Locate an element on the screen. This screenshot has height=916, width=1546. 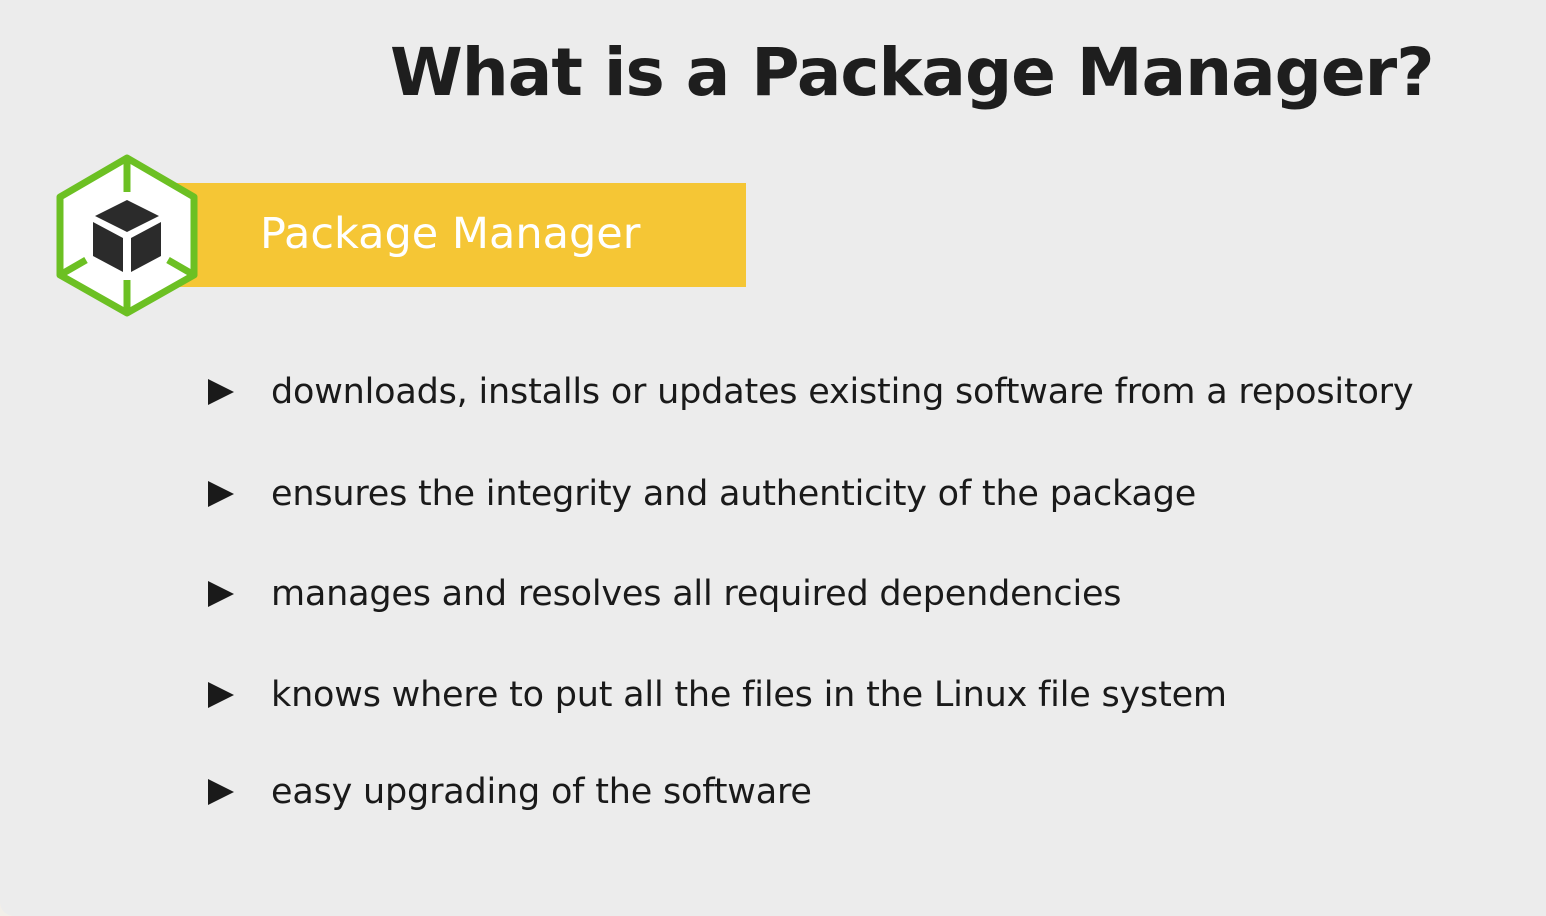
package-cube-icon is located at coordinates (127, 235).